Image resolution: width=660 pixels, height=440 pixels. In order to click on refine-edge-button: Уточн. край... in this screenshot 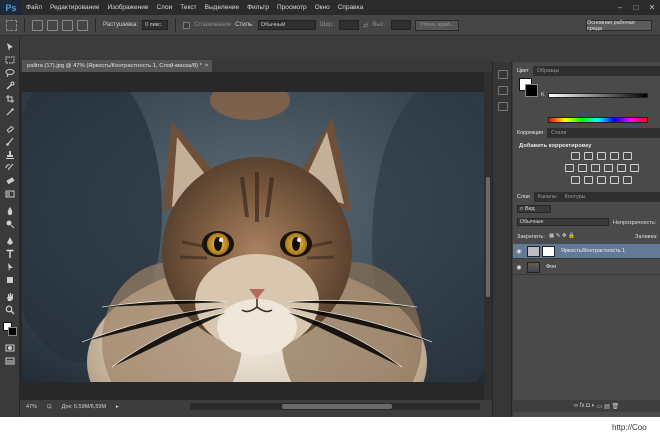, I will do `click(437, 25)`.